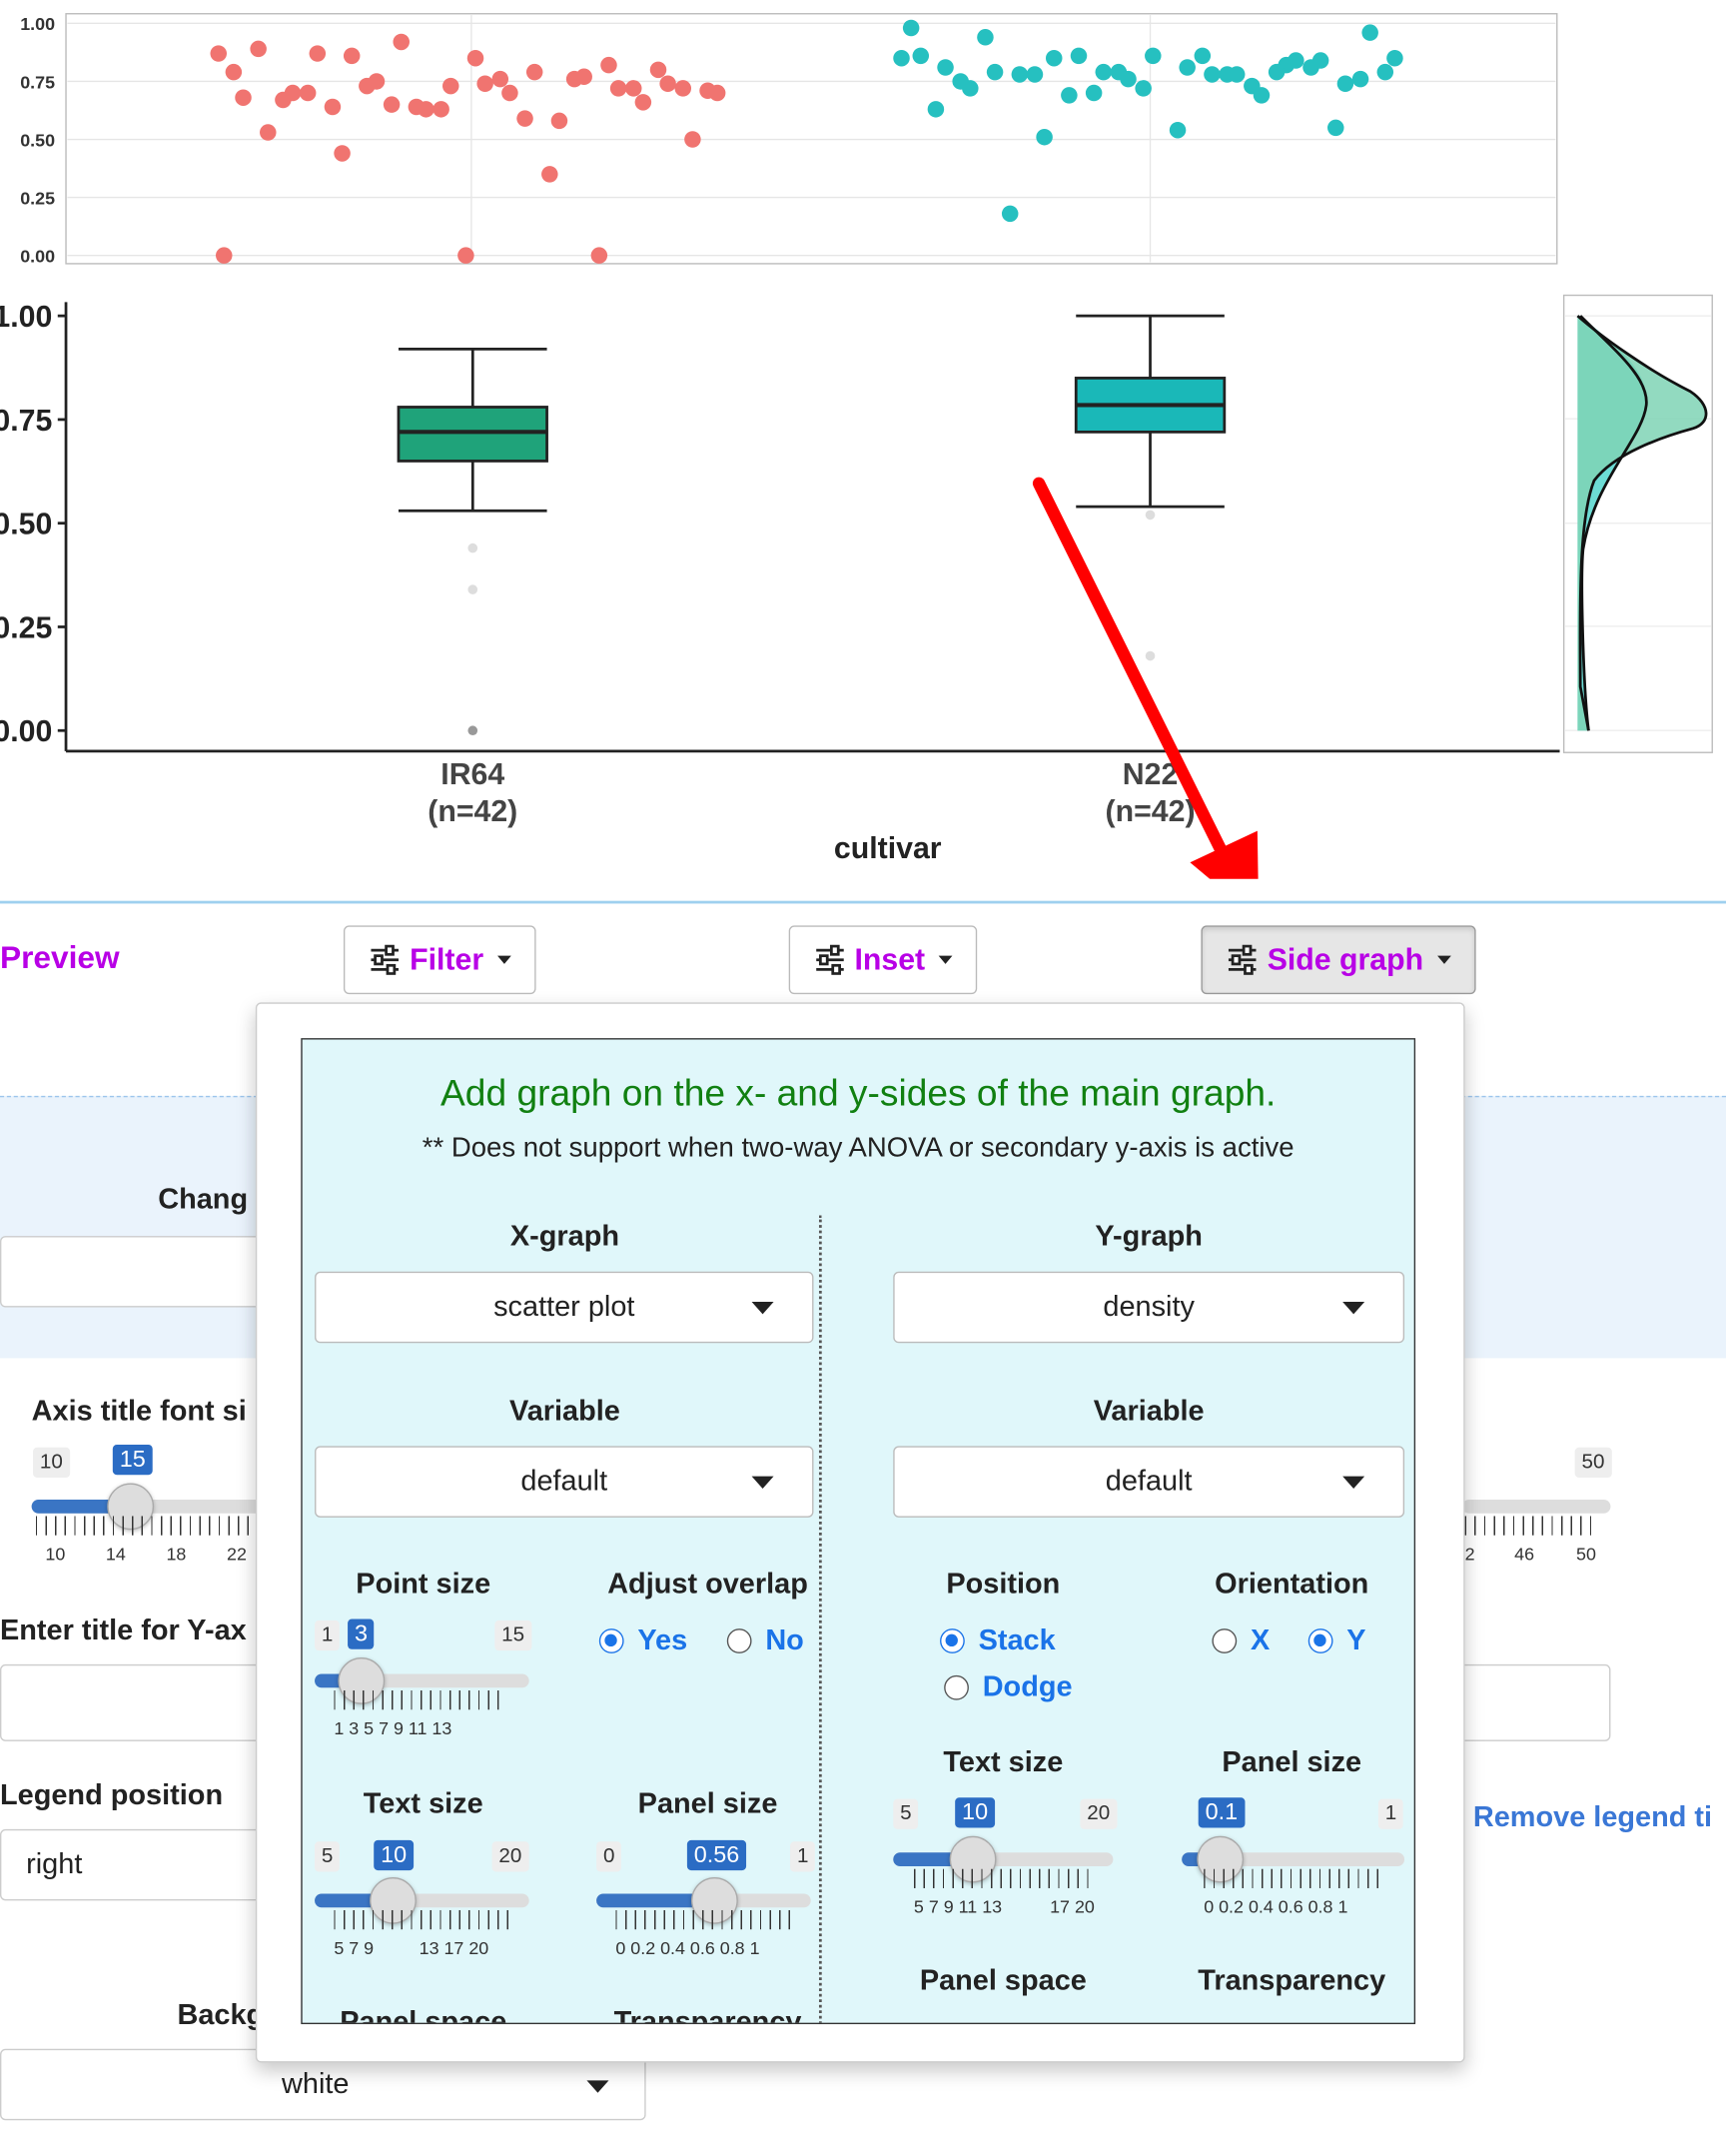 The image size is (1726, 2156). What do you see at coordinates (447, 959) in the screenshot?
I see `filter-label: Filter` at bounding box center [447, 959].